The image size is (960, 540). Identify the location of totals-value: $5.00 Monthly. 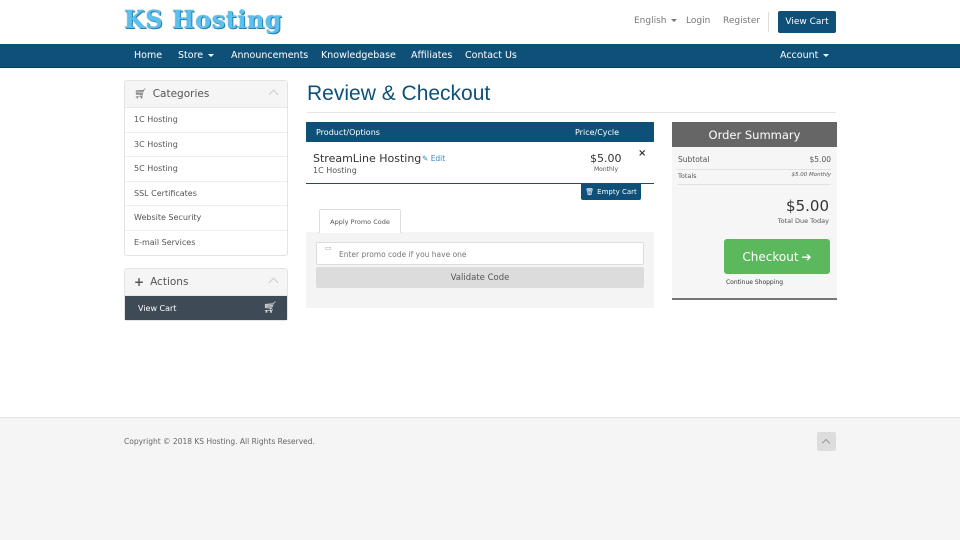
(811, 175).